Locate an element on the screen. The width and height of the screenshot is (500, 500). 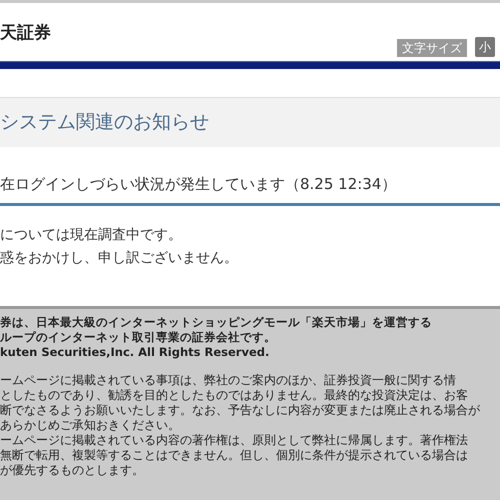
disclaimer-text: あらかじめご承知おきください。 is located at coordinates (90, 425).